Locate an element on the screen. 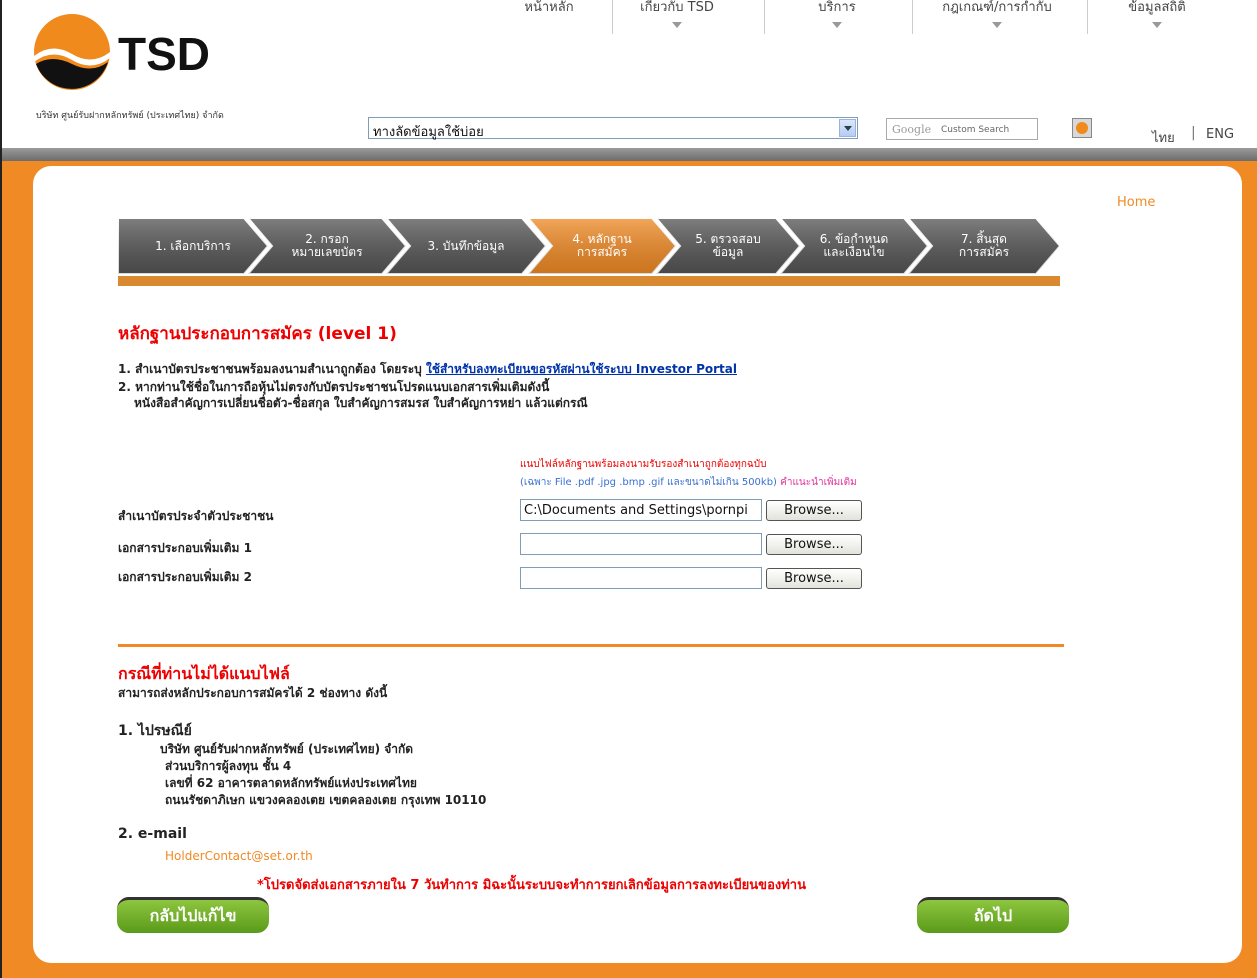 The image size is (1257, 978). nav-about: เกี่ยวกับ TSD is located at coordinates (677, 14).